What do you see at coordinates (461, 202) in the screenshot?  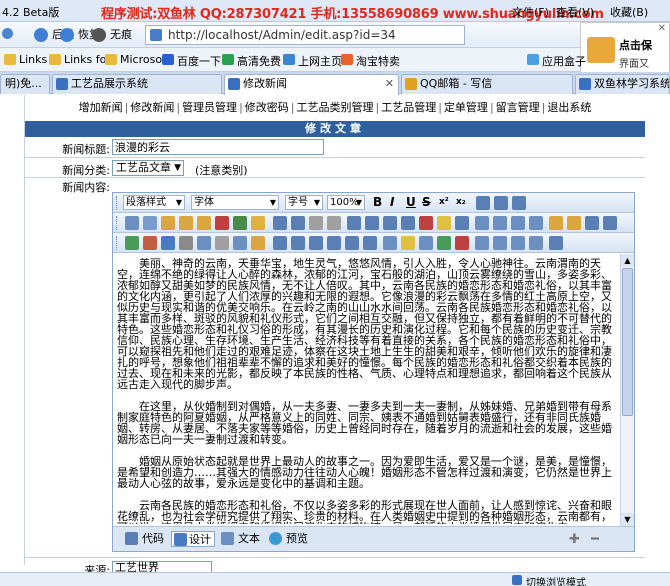 I see `subscript-icon: x₂` at bounding box center [461, 202].